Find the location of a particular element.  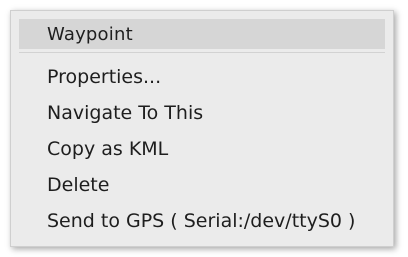

menu-item-label: Send to GPS ( Serial:/dev/ttyS0 ) is located at coordinates (201, 221).